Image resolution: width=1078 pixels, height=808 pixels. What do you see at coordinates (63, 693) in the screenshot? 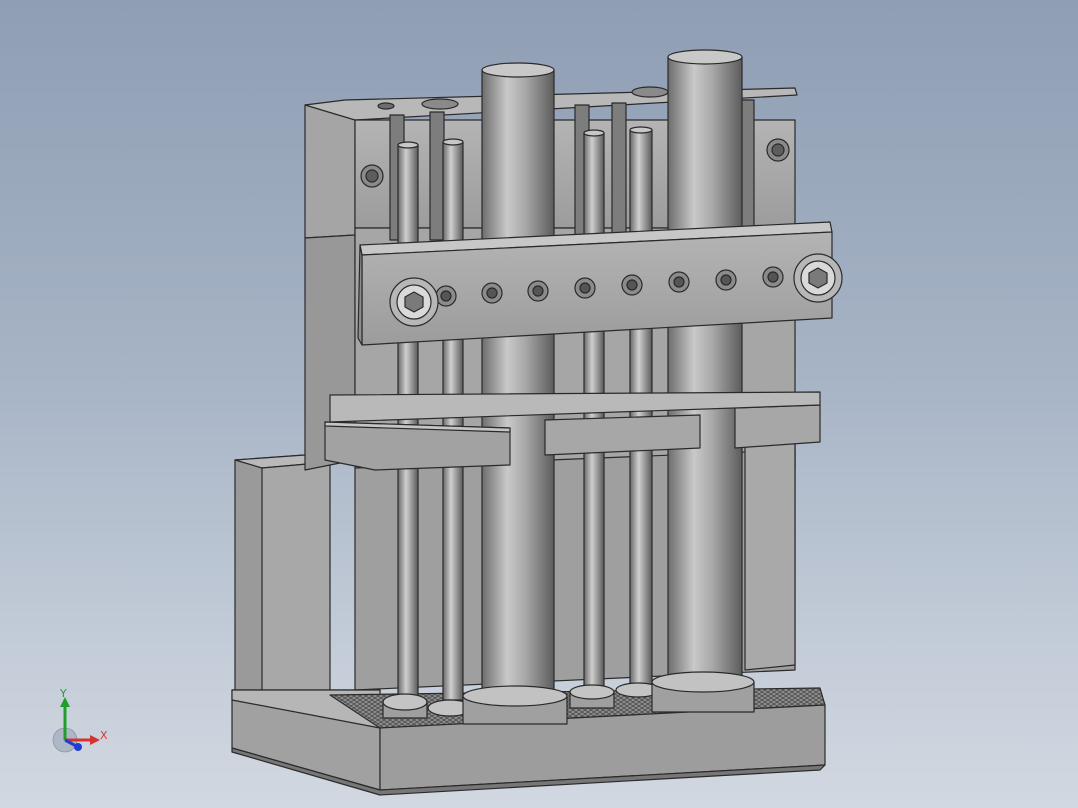
I see `y-axis-label: Y` at bounding box center [63, 693].